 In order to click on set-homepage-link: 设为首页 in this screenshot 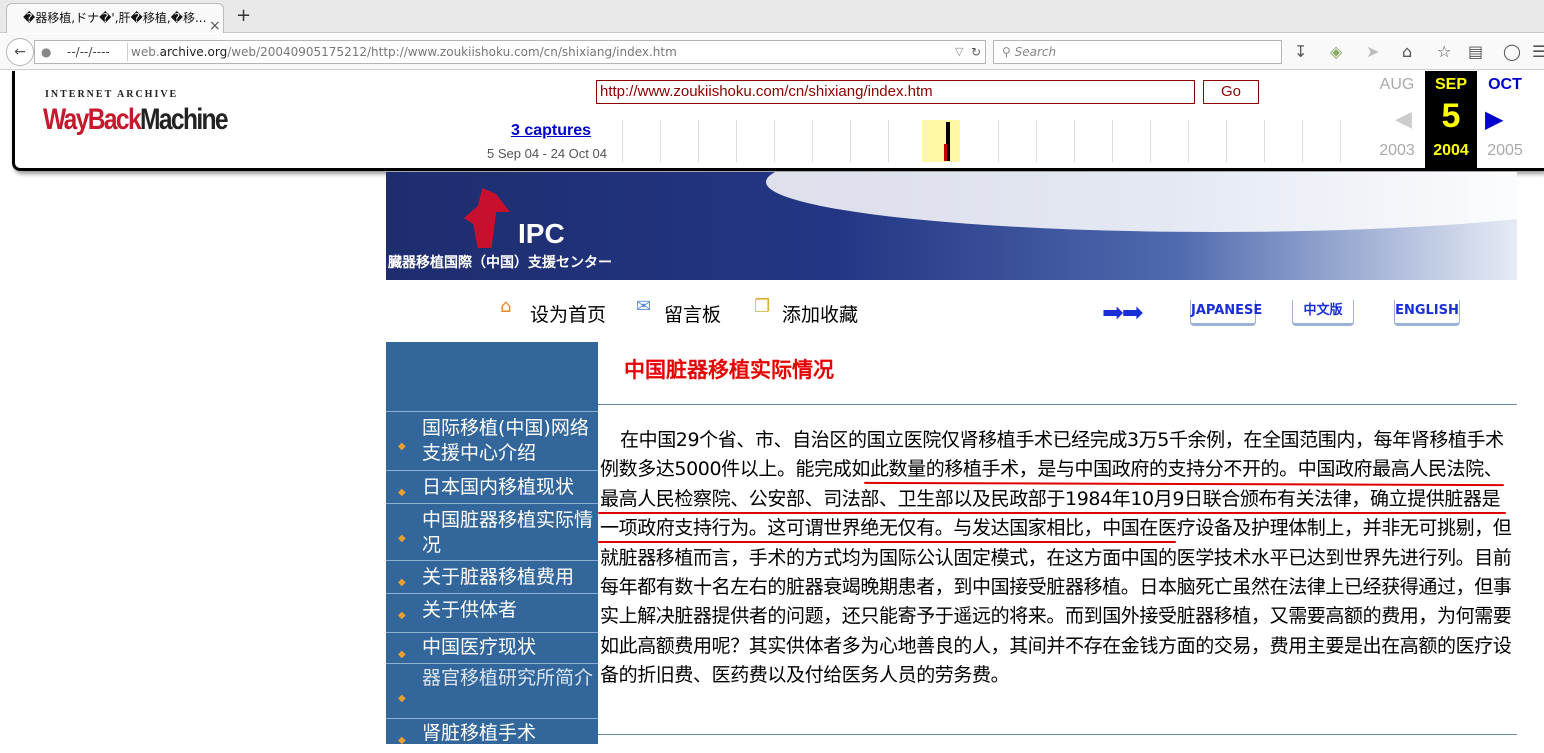, I will do `click(568, 313)`.